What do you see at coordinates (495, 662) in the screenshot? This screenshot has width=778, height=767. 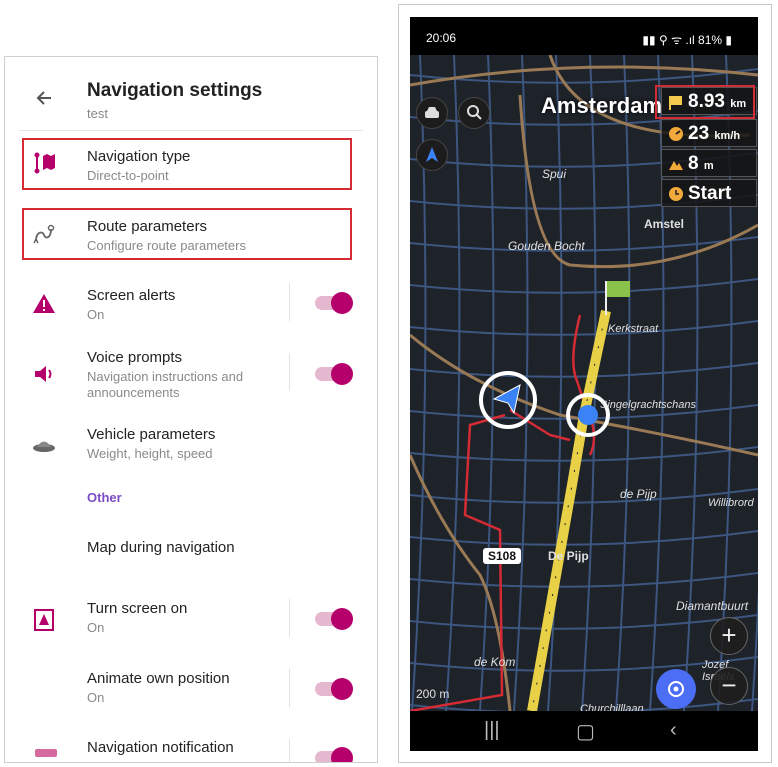 I see `map-label-de-kom: de Kom` at bounding box center [495, 662].